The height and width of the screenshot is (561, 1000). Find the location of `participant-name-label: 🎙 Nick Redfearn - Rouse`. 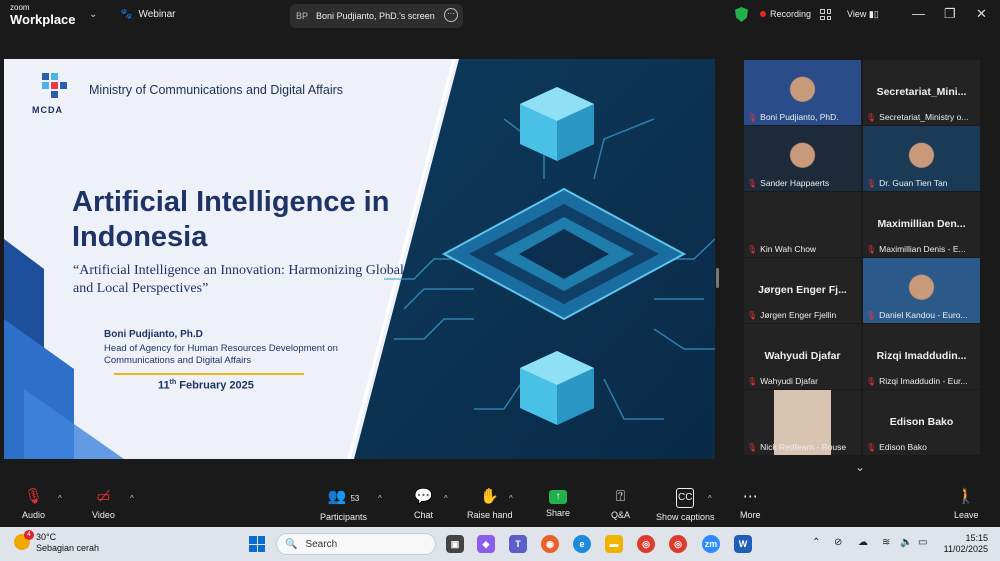

participant-name-label: 🎙 Nick Redfearn - Rouse is located at coordinates (796, 447).